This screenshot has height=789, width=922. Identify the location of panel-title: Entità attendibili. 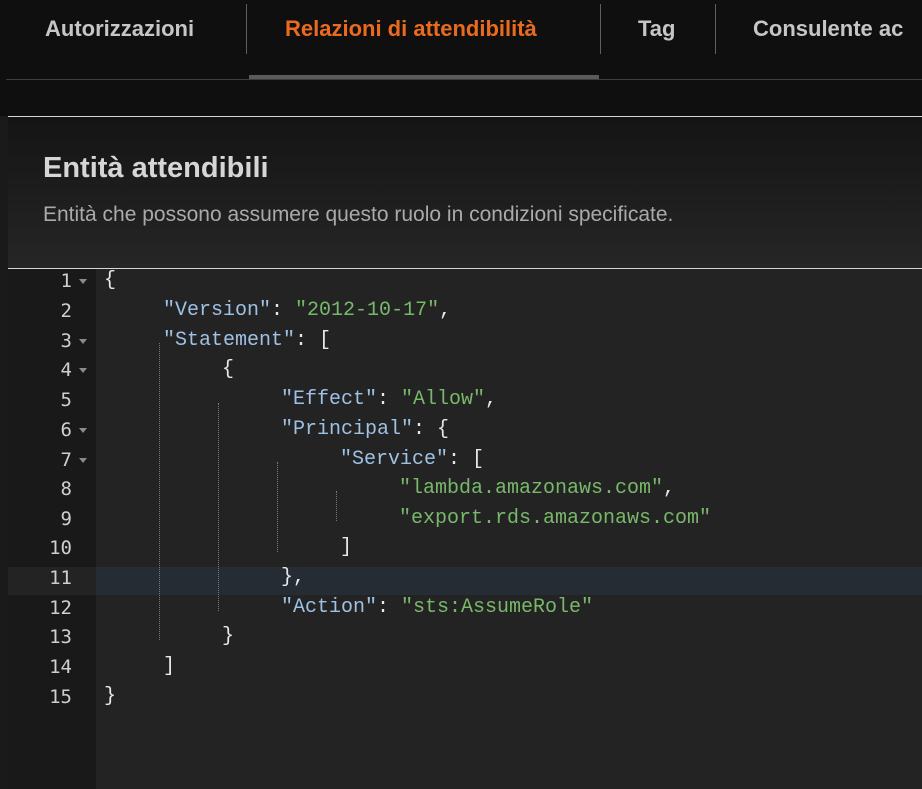
(156, 168).